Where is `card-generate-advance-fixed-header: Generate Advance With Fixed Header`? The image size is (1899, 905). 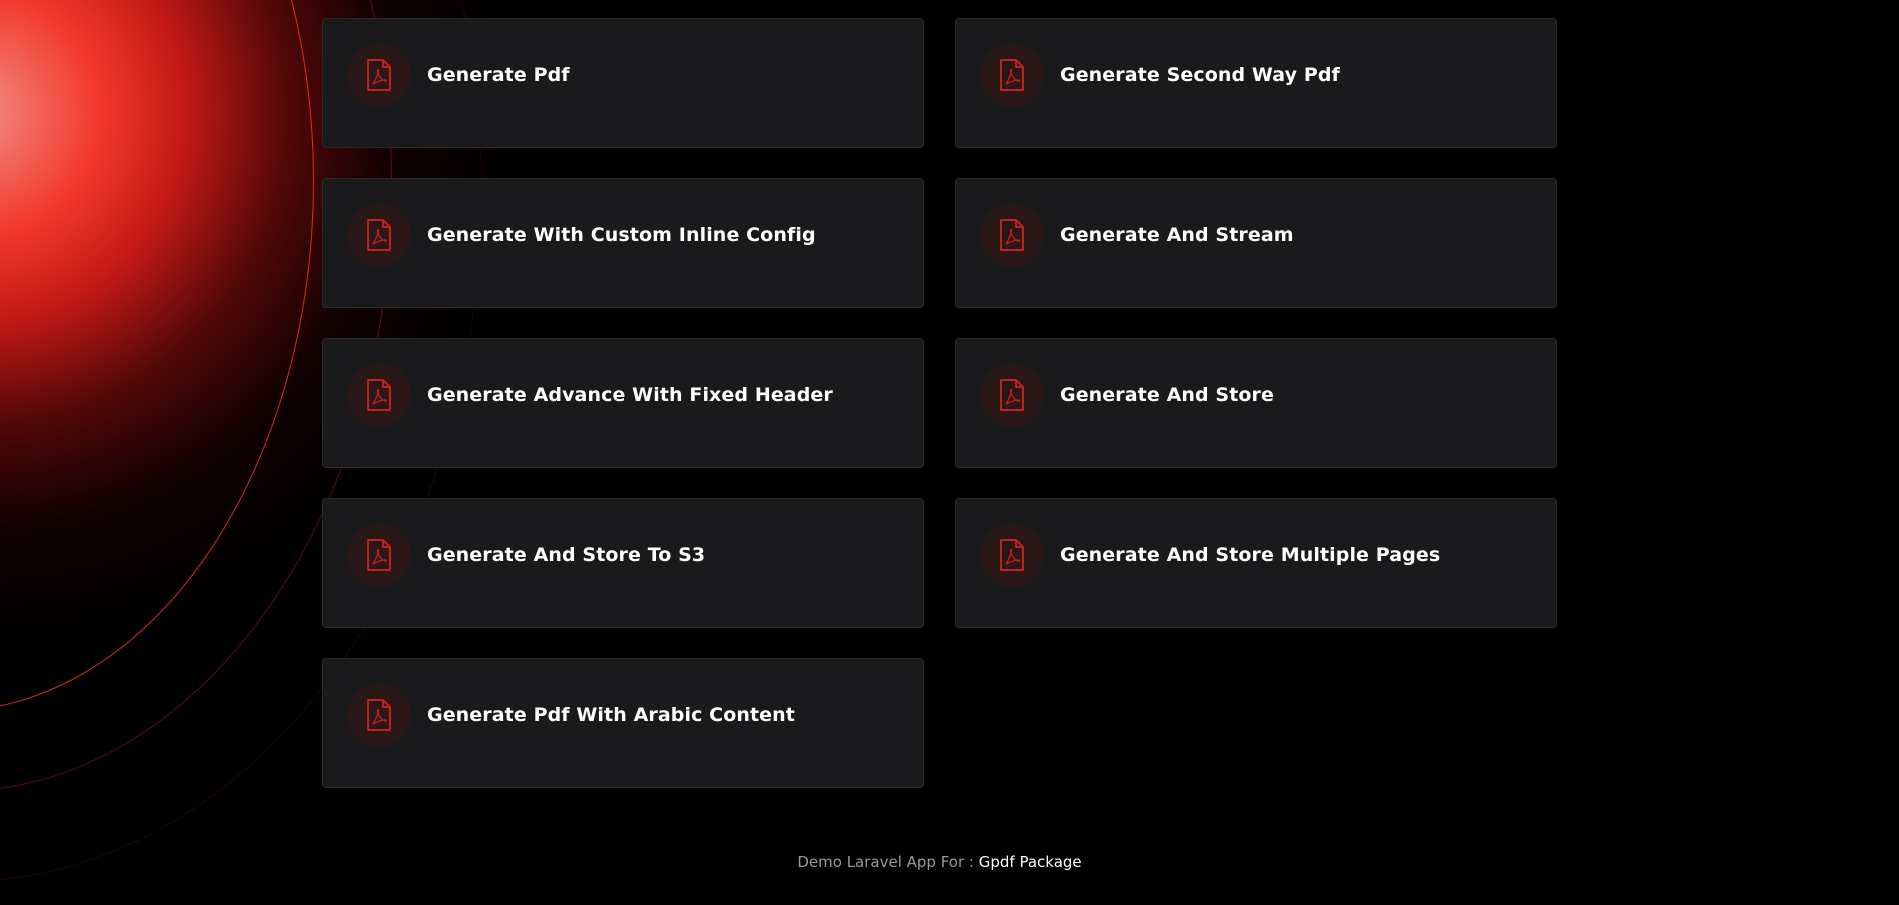 card-generate-advance-fixed-header: Generate Advance With Fixed Header is located at coordinates (623, 403).